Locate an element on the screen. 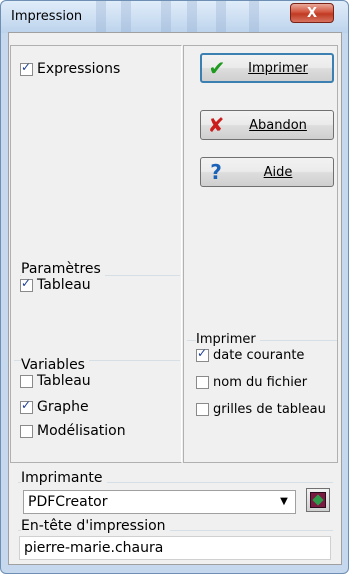  parametres-tableau-row: Tableau is located at coordinates (55, 284).